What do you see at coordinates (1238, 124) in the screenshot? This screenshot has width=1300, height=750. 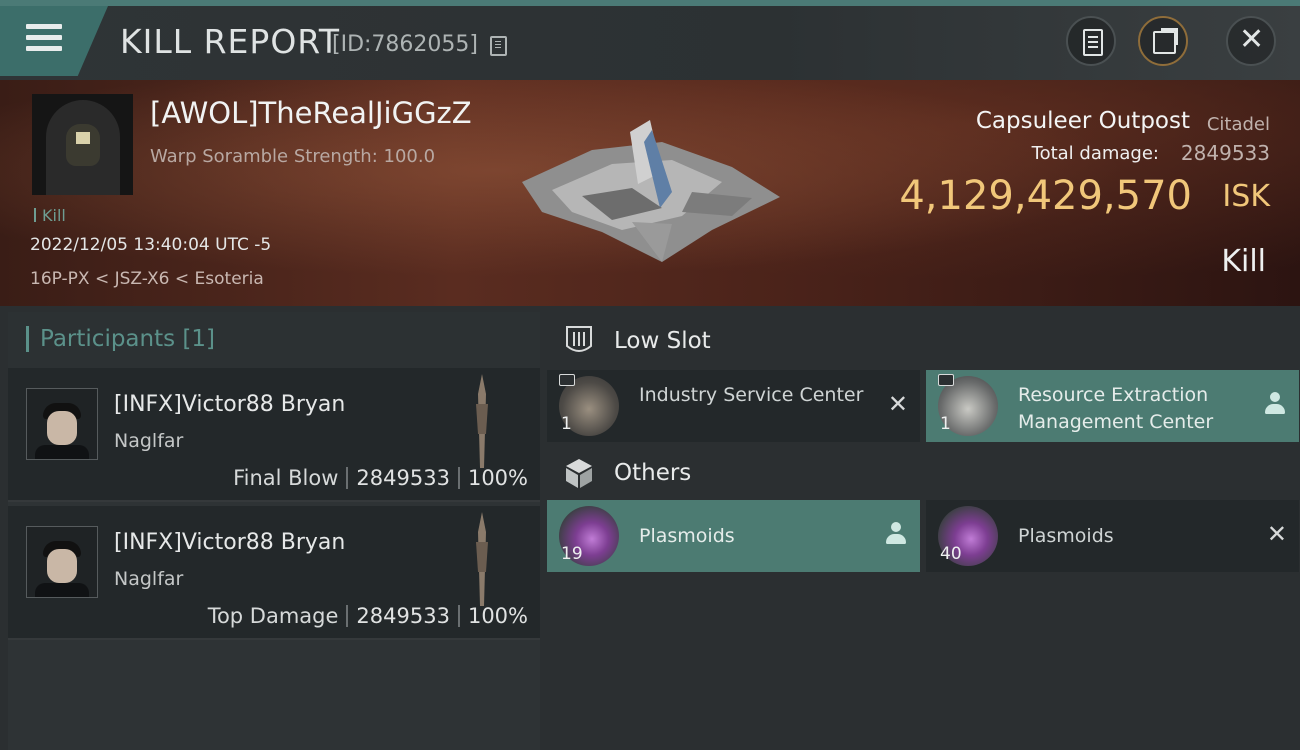 I see `structure-type: Citadel` at bounding box center [1238, 124].